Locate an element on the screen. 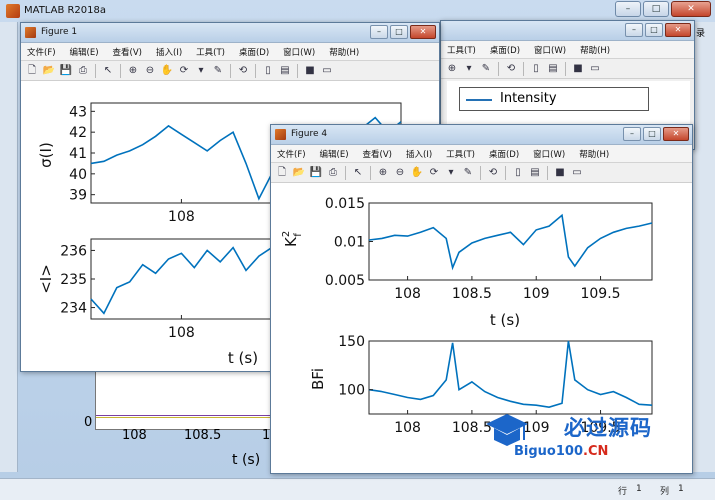 This screenshot has width=715, height=500. fig-bg-maximize-button: □ is located at coordinates (654, 30).